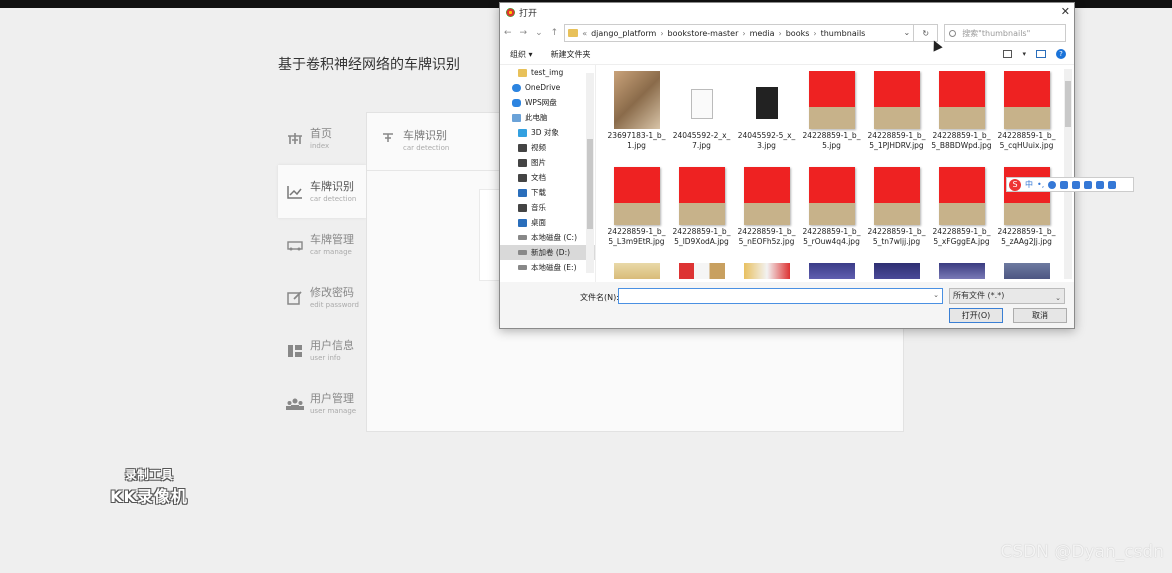 The width and height of the screenshot is (1172, 573). I want to click on panel-subtitle: car detection, so click(426, 148).